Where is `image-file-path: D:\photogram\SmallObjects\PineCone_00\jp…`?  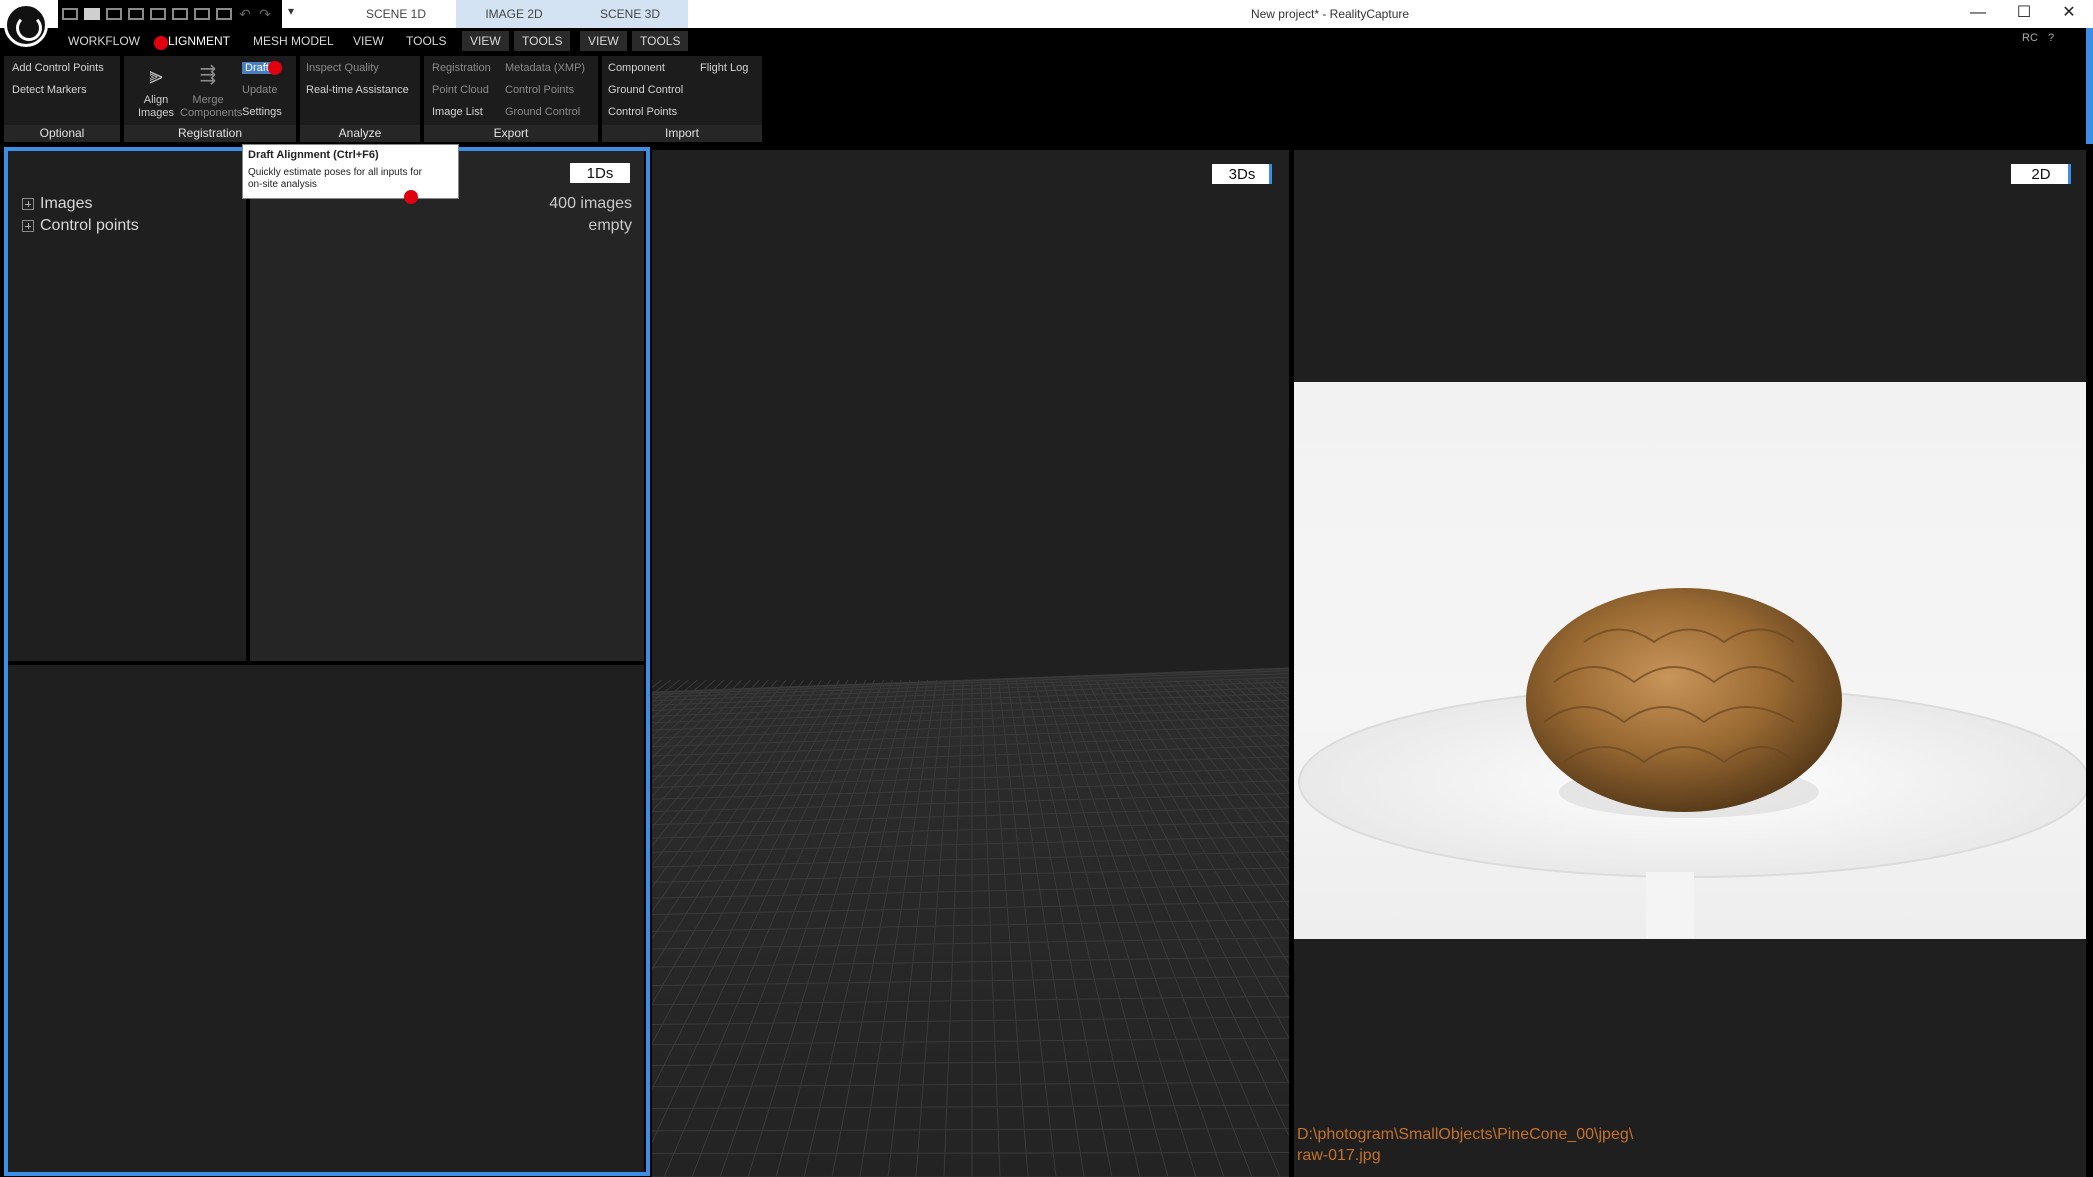 image-file-path: D:\photogram\SmallObjects\PineCone_00\jp… is located at coordinates (1465, 1145).